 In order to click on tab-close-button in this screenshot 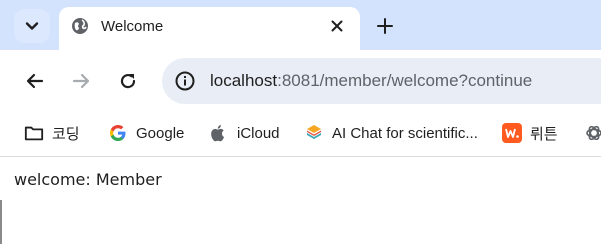, I will do `click(337, 26)`.